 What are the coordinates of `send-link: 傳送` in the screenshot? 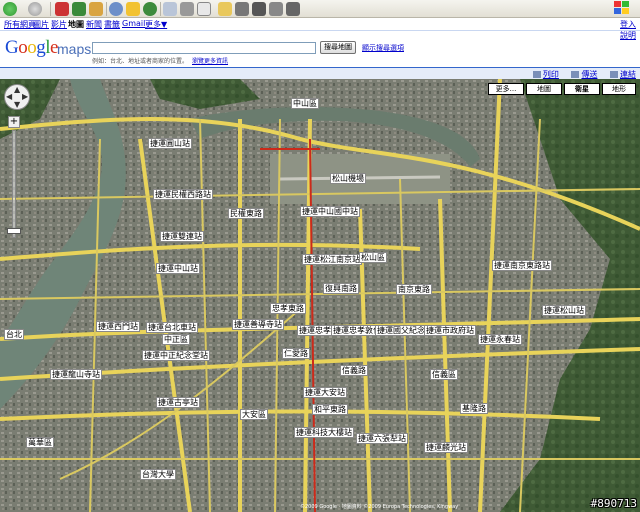 It's located at (584, 74).